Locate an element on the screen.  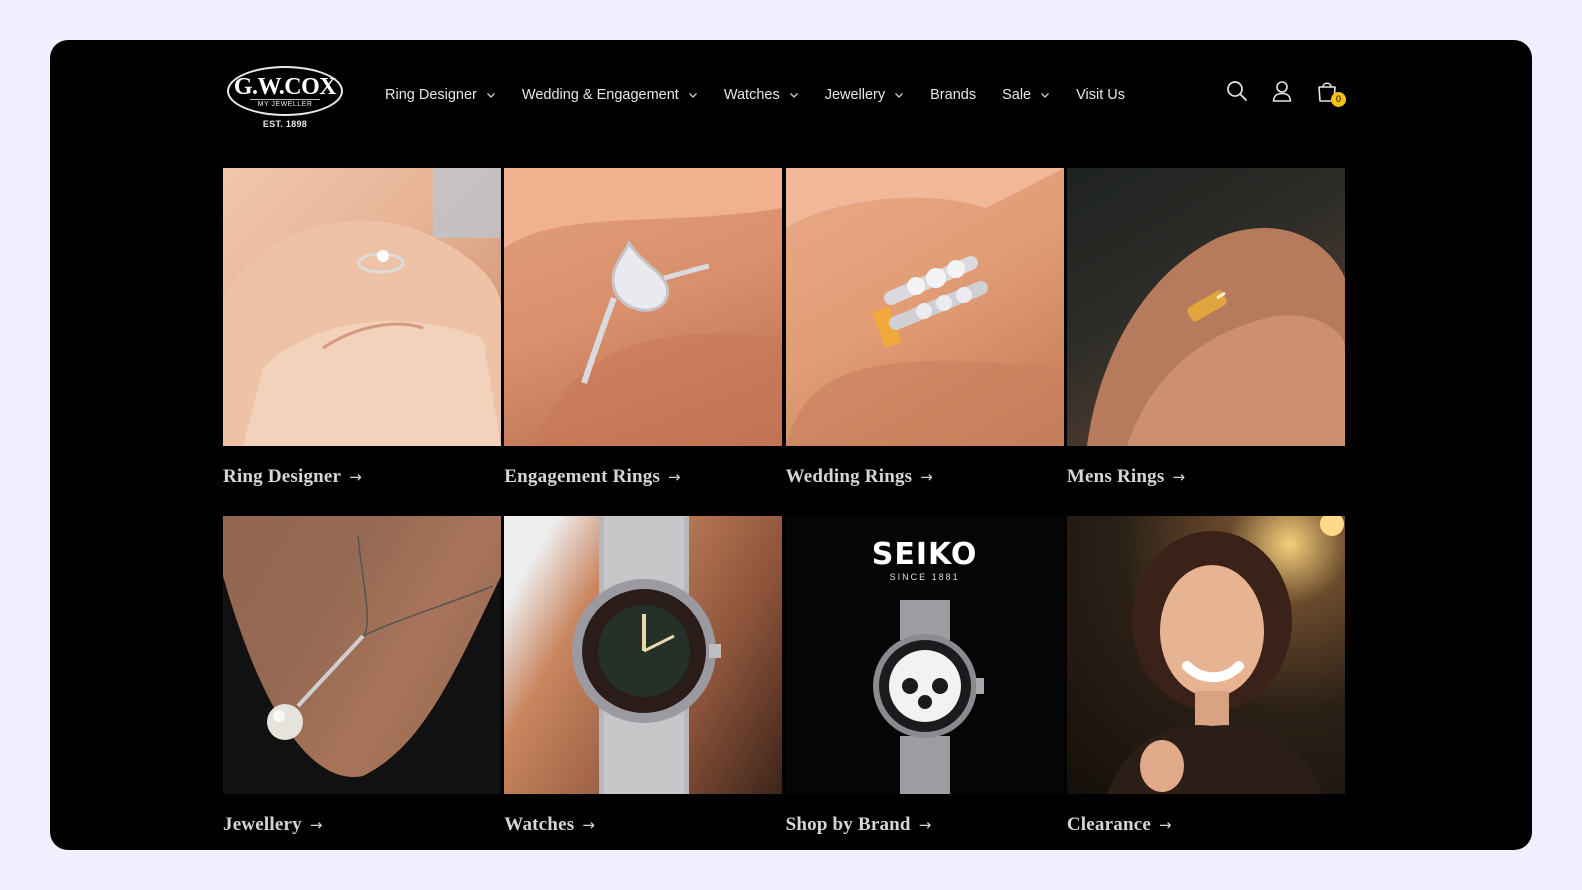
jewellery-image is located at coordinates (362, 655).